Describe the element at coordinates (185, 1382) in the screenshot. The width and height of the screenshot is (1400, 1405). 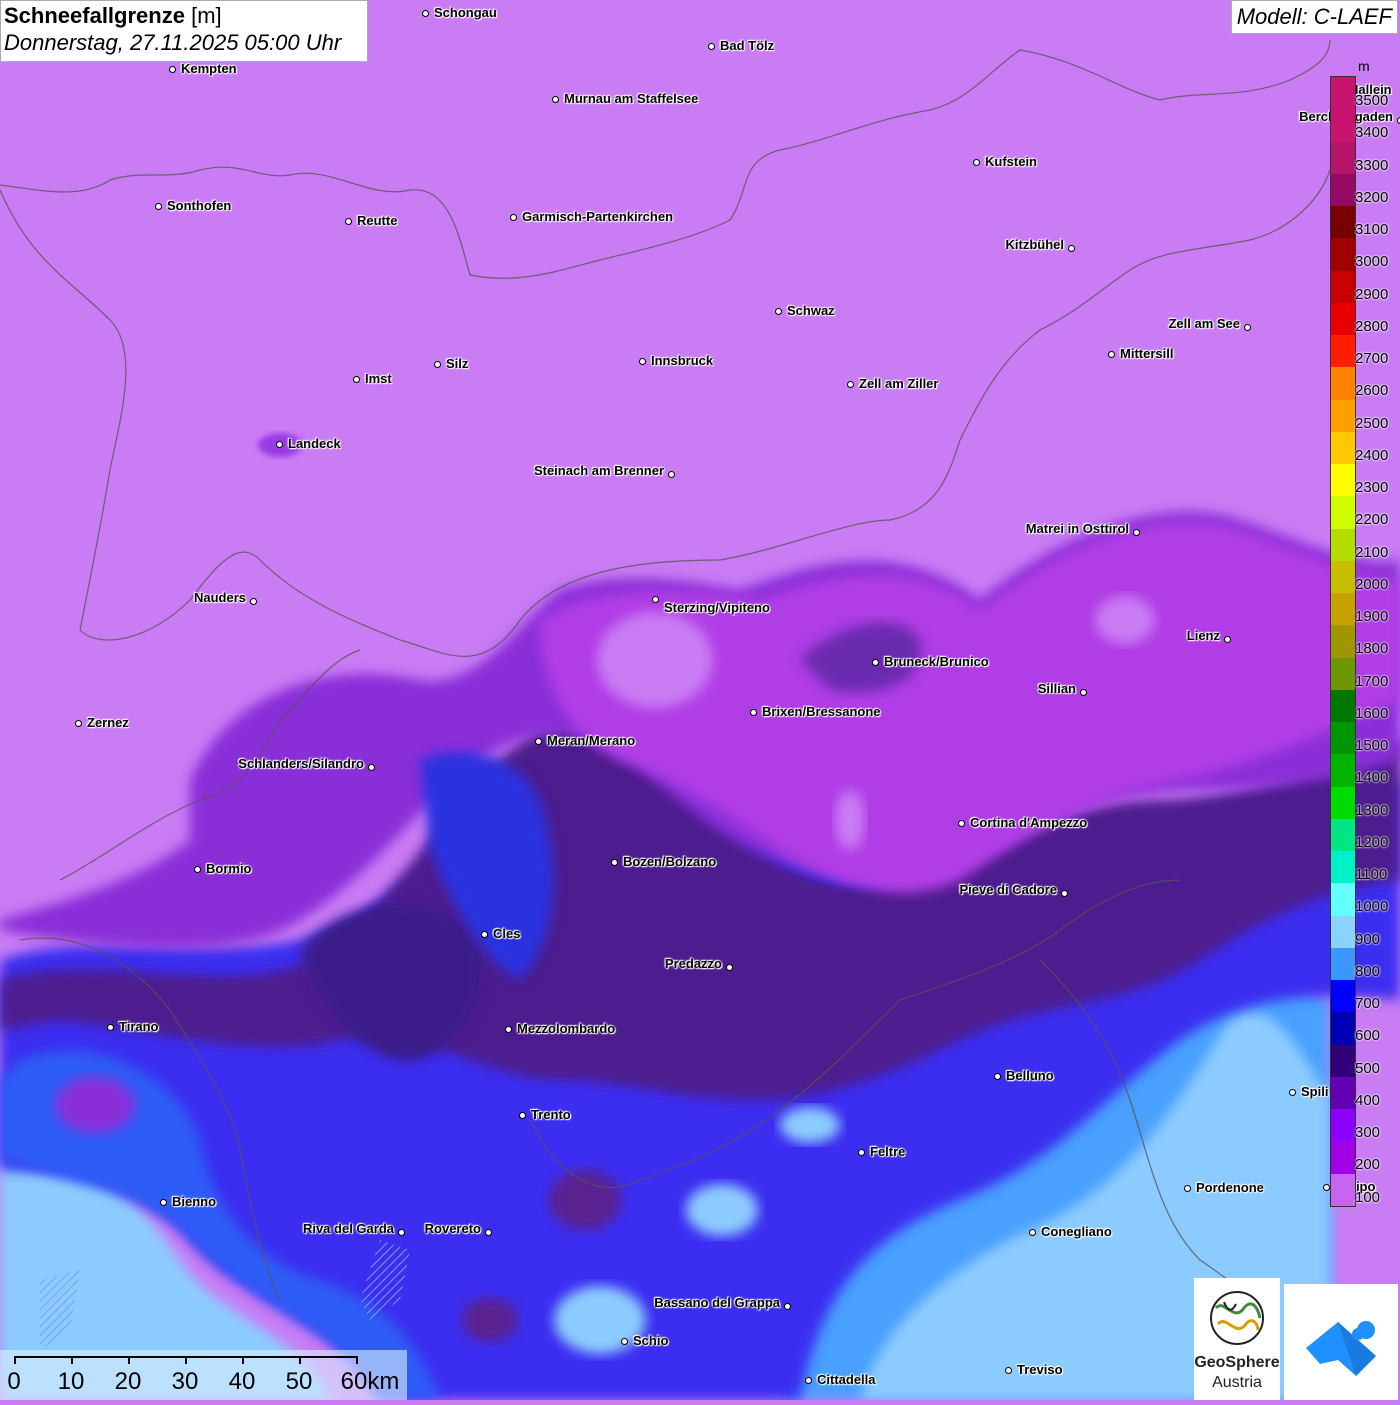
I see `scale-label: 30` at that location.